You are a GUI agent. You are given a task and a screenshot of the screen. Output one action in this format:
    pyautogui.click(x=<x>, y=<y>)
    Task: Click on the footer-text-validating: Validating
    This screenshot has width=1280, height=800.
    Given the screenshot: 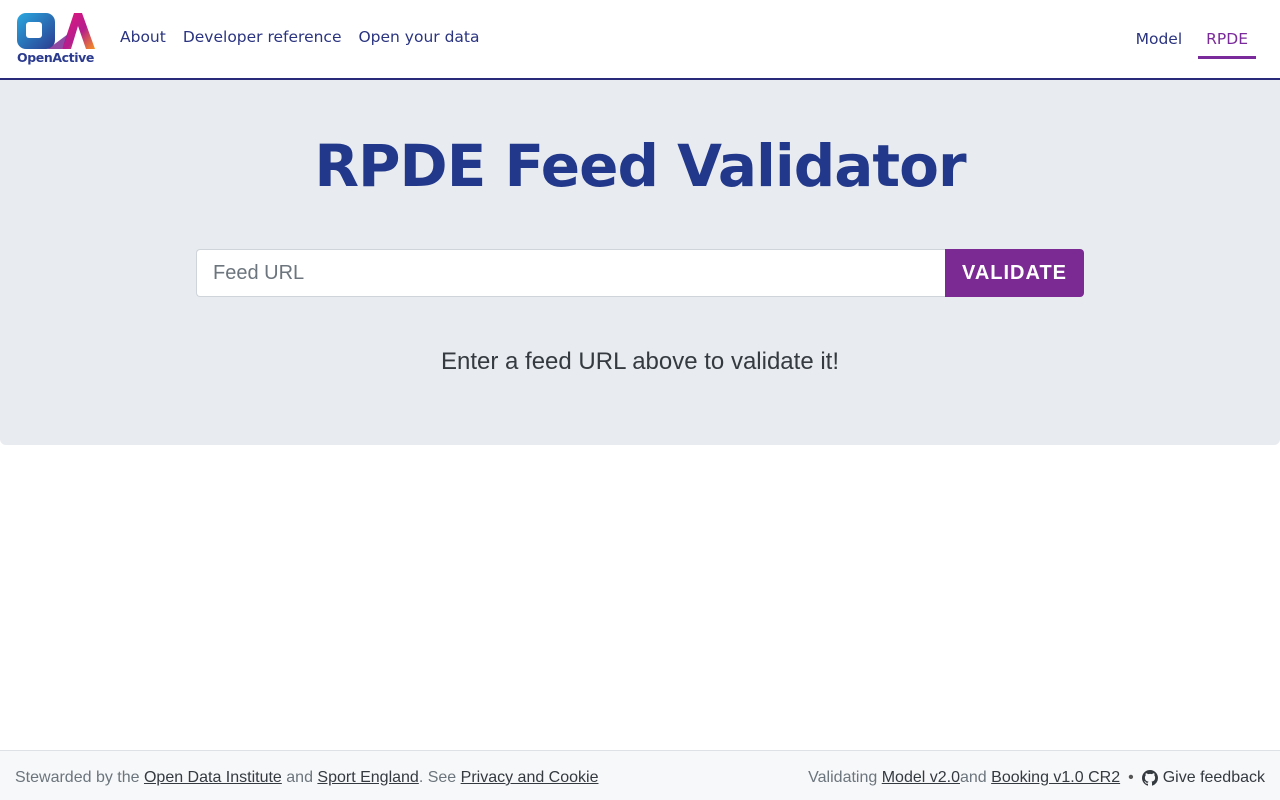 What is the action you would take?
    pyautogui.click(x=843, y=777)
    